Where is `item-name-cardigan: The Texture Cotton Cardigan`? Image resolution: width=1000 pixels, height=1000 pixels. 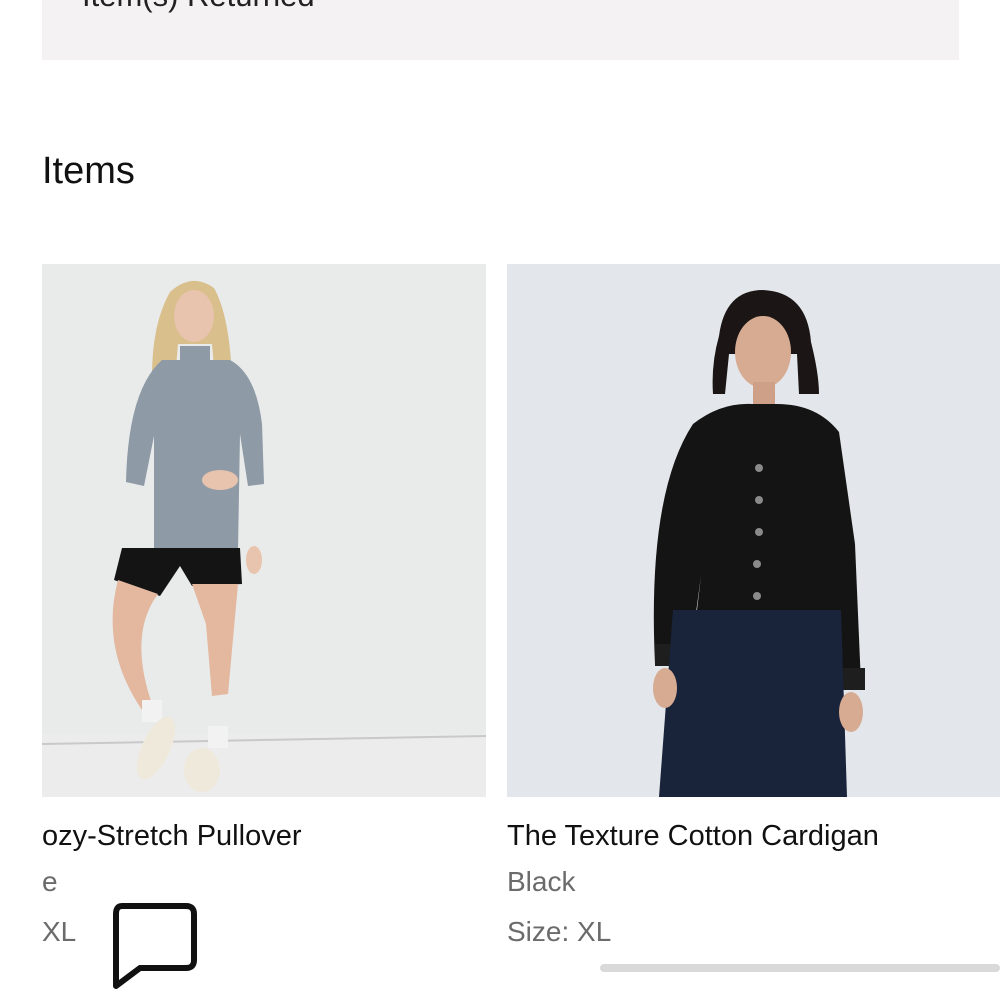 item-name-cardigan: The Texture Cotton Cardigan is located at coordinates (693, 836).